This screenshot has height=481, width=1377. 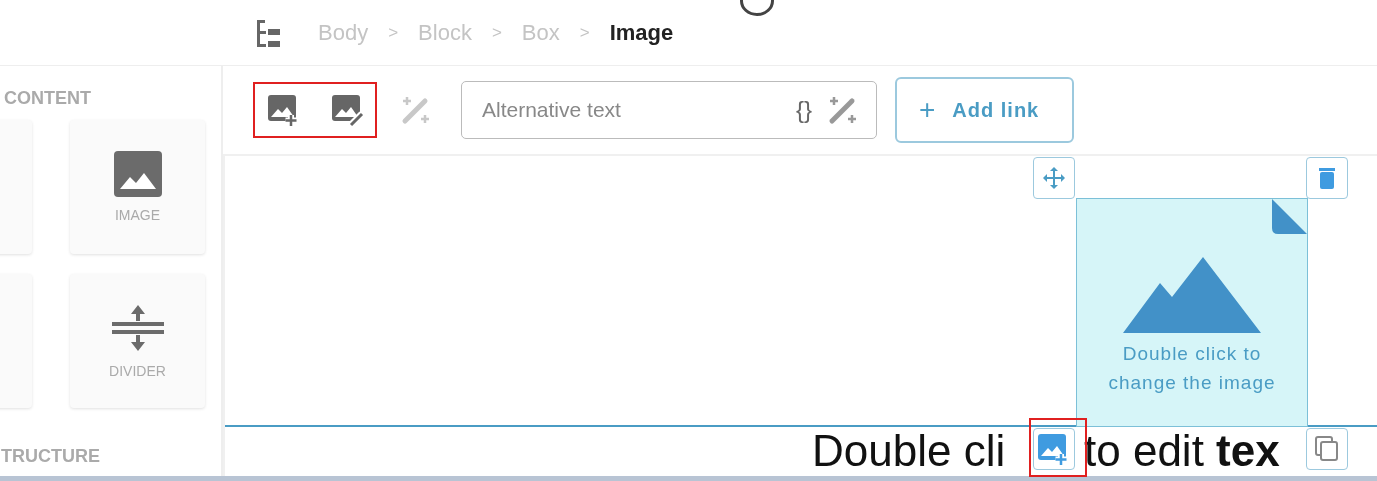 What do you see at coordinates (1289, 216) in the screenshot?
I see `folded-corner-icon` at bounding box center [1289, 216].